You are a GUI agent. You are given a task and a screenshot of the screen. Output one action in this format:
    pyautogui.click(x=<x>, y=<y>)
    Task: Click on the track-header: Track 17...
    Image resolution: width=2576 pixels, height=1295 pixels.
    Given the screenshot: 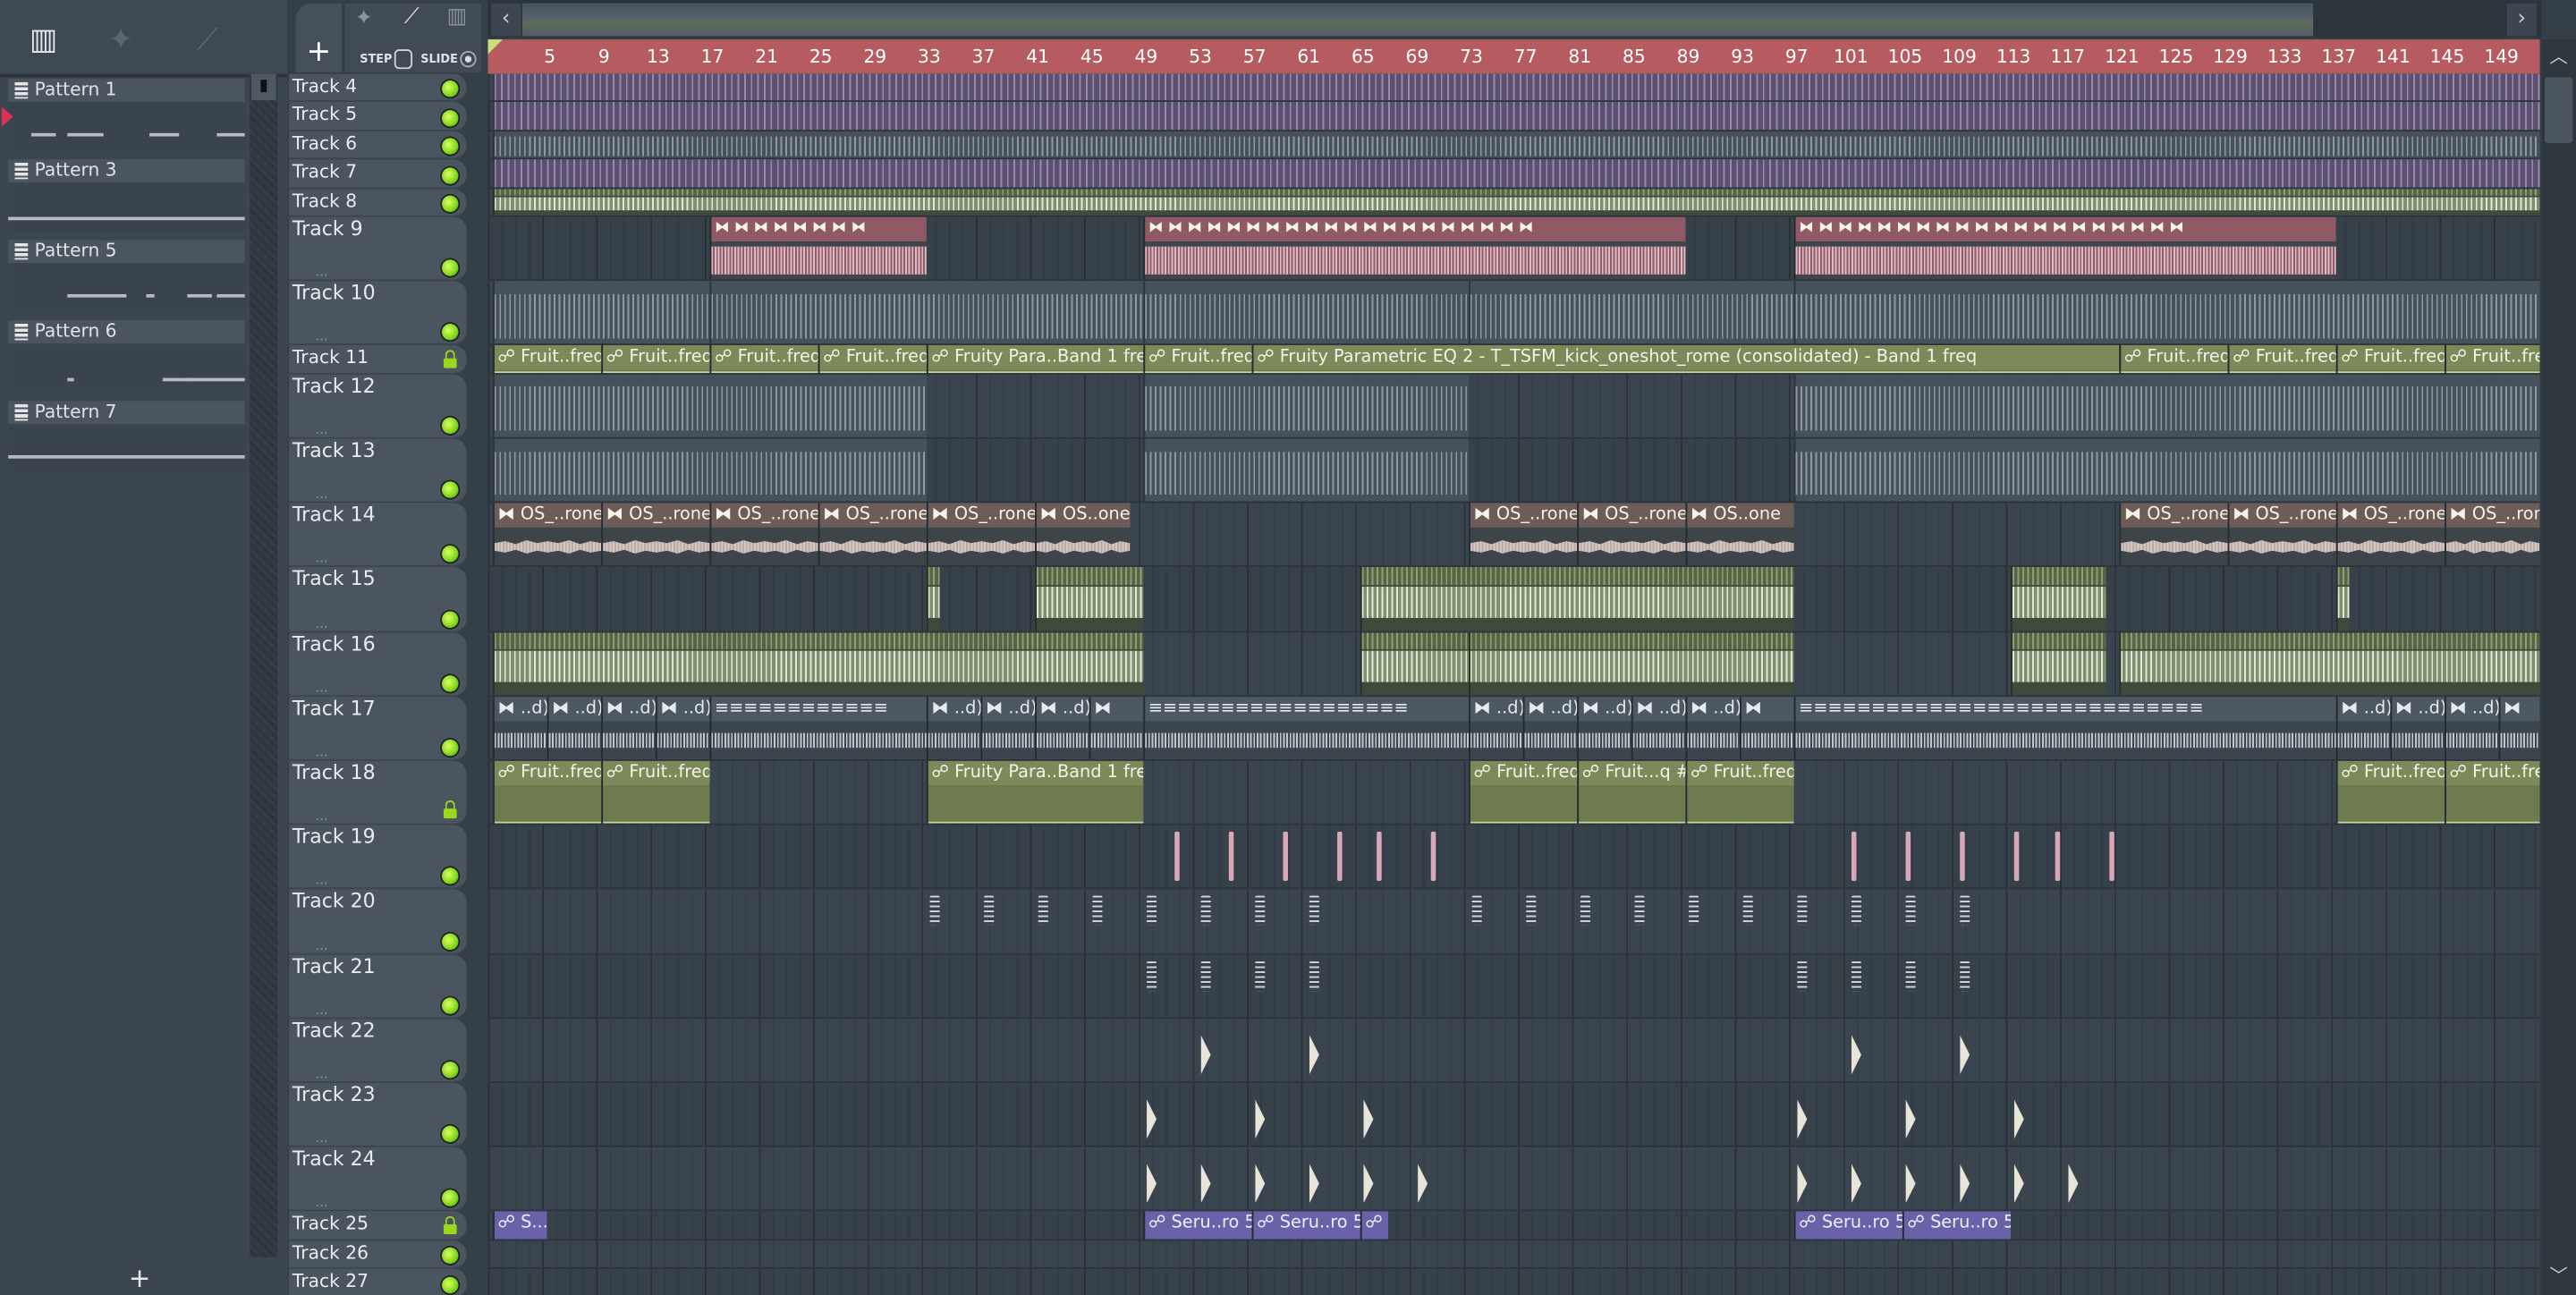 What is the action you would take?
    pyautogui.click(x=378, y=728)
    